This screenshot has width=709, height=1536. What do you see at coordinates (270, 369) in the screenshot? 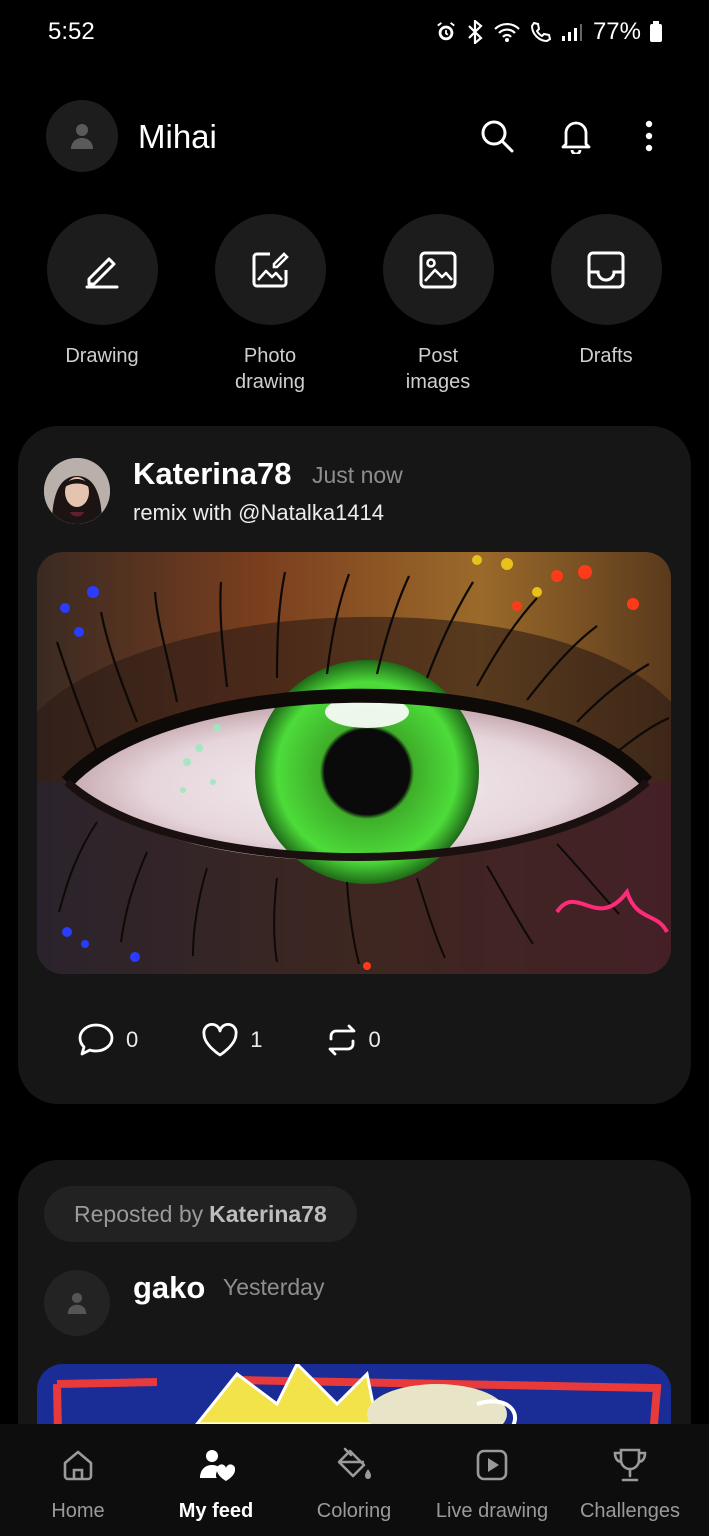
I see `photo-drawing-label: Photo drawing` at bounding box center [270, 369].